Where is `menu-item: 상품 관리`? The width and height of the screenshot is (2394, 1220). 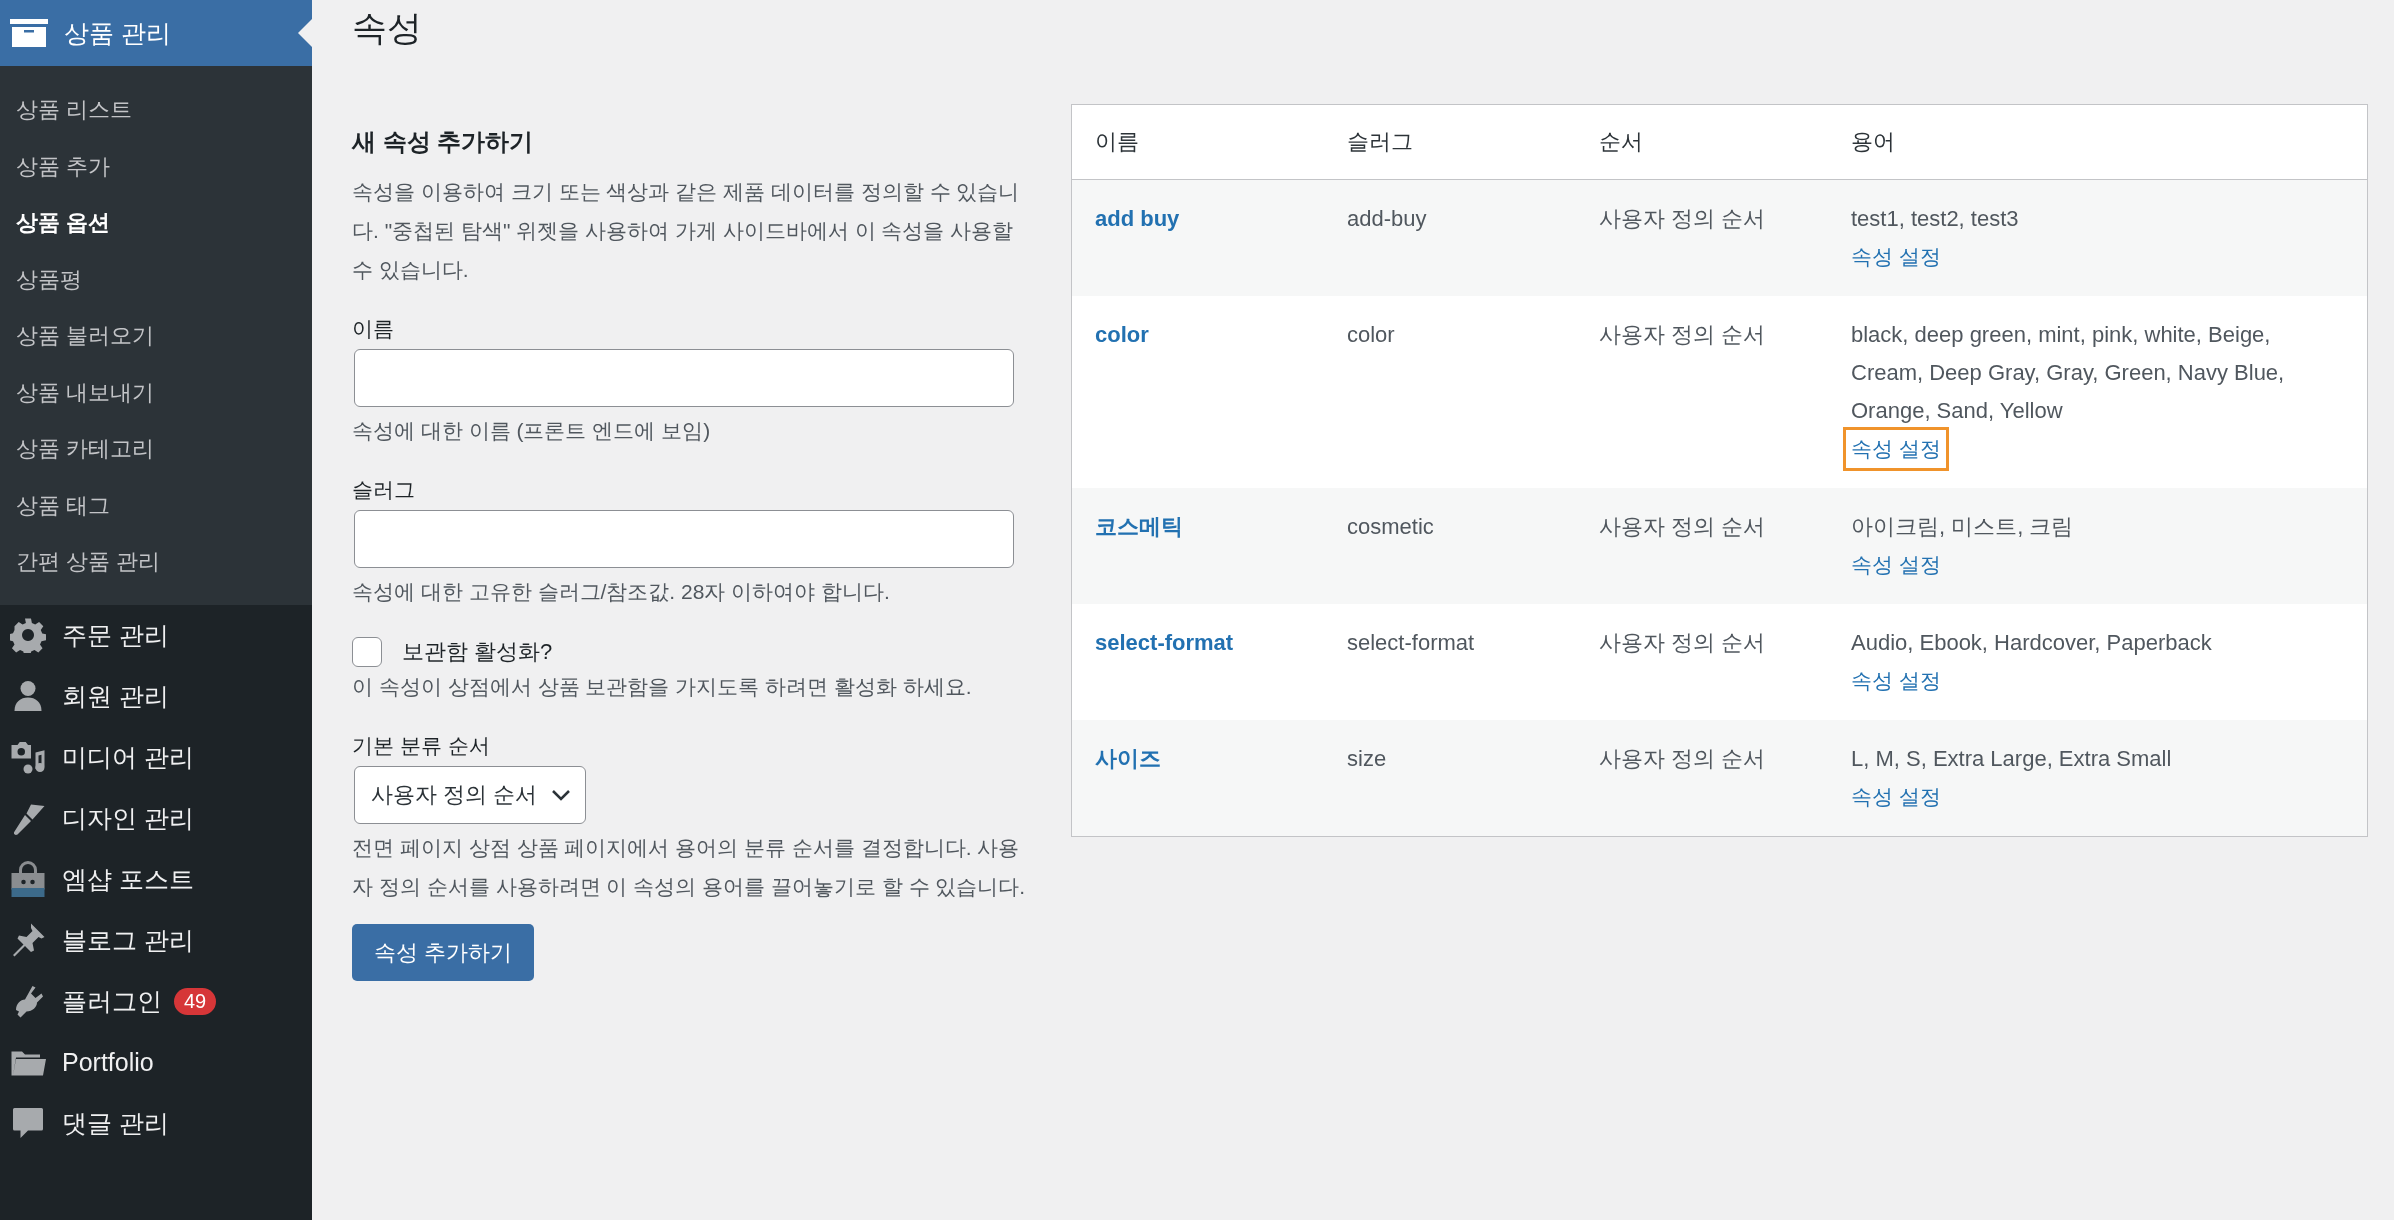 menu-item: 상품 관리 is located at coordinates (156, 33).